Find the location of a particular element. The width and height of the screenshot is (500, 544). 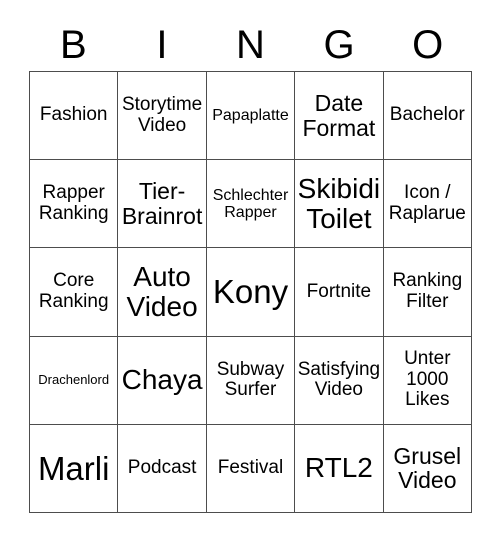

bingo-cell: Drachenlord is located at coordinates (74, 380).